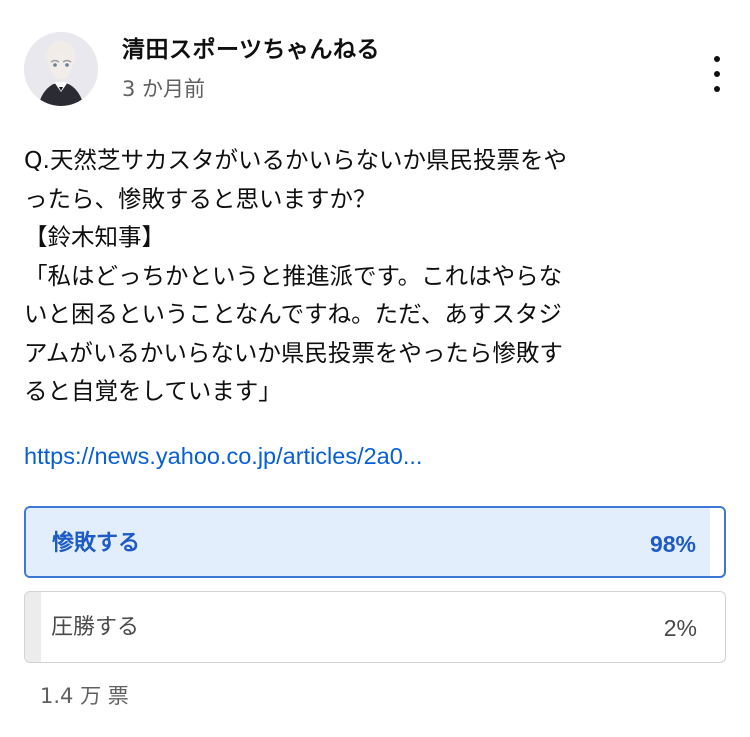 The image size is (750, 737). Describe the element at coordinates (717, 59) in the screenshot. I see `more-vertical-icon` at that location.